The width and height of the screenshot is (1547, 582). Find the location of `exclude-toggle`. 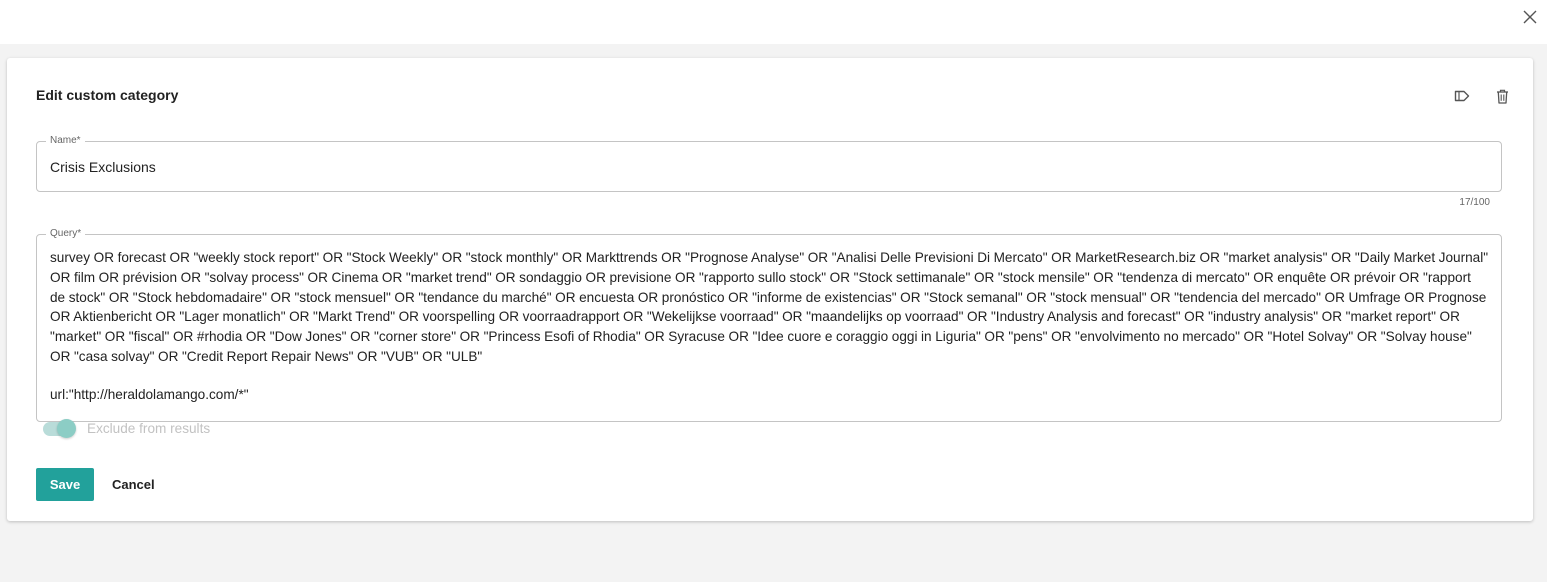

exclude-toggle is located at coordinates (59, 428).